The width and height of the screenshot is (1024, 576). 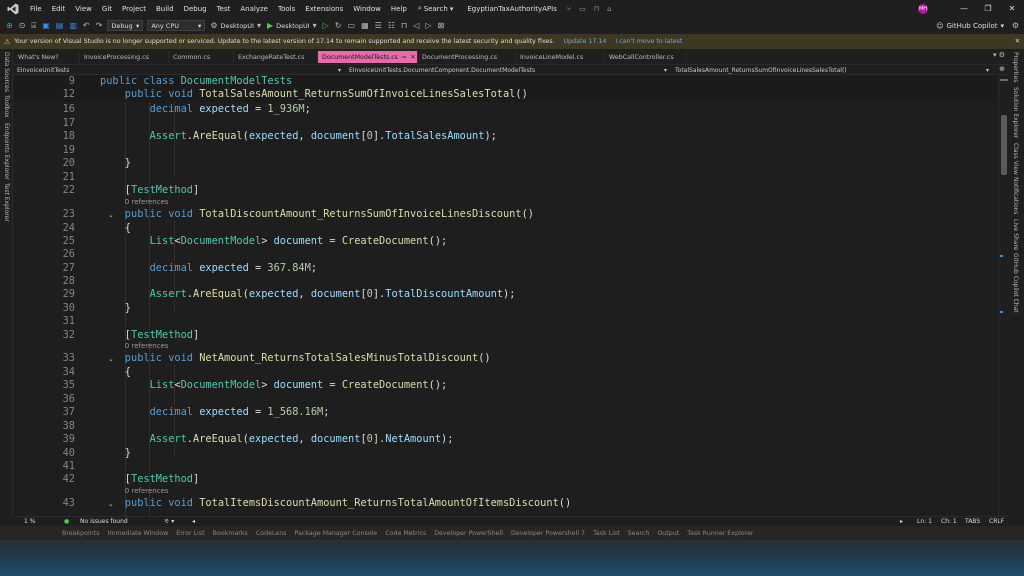 What do you see at coordinates (996, 521) in the screenshot?
I see `line-ending: CRLF` at bounding box center [996, 521].